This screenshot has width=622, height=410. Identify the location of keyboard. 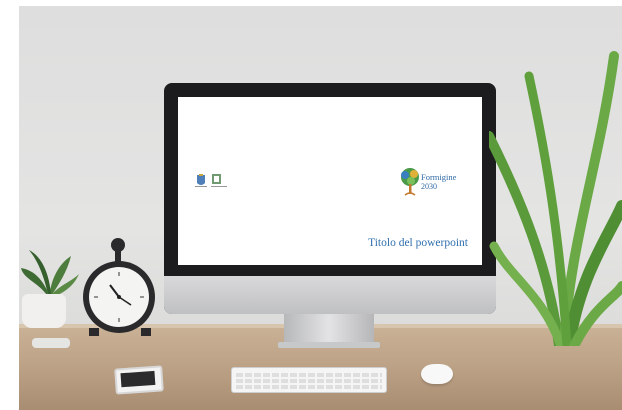
(309, 380).